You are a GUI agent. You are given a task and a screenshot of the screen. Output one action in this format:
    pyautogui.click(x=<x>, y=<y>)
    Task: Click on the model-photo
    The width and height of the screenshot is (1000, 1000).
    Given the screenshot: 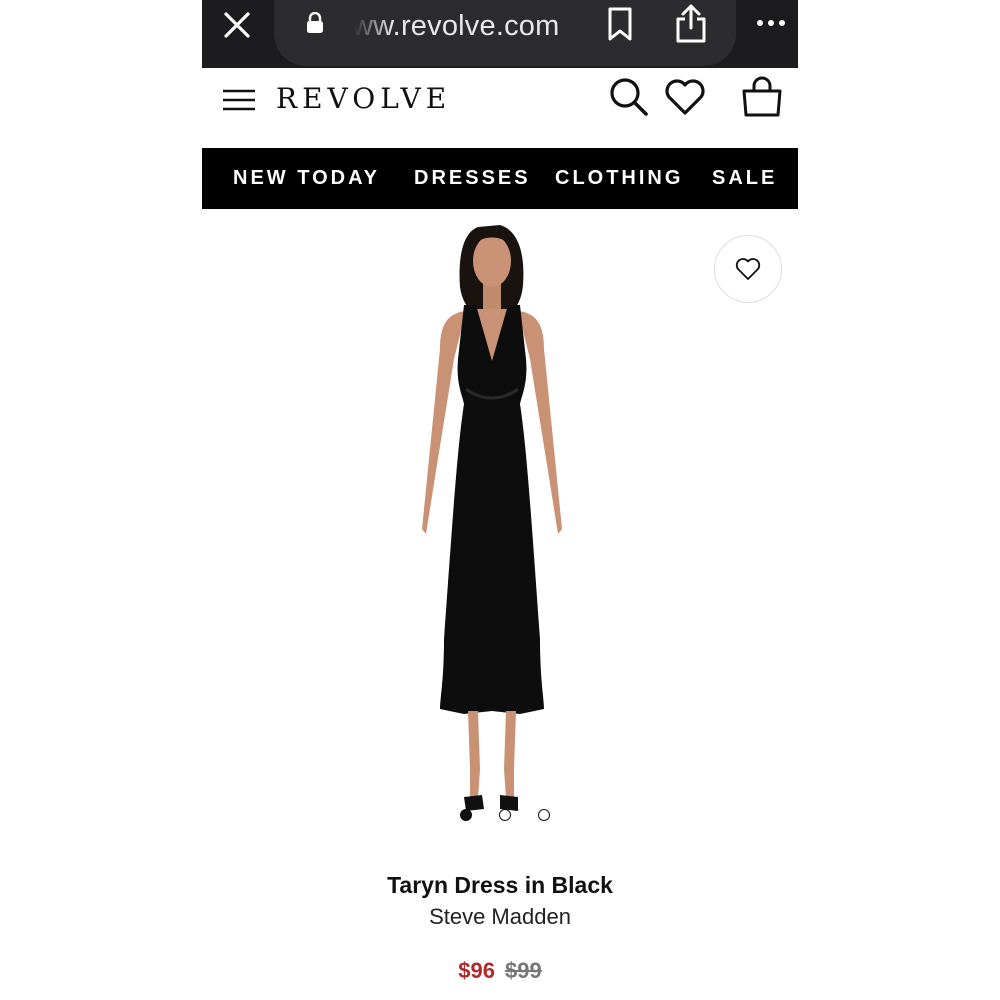 What is the action you would take?
    pyautogui.click(x=492, y=518)
    